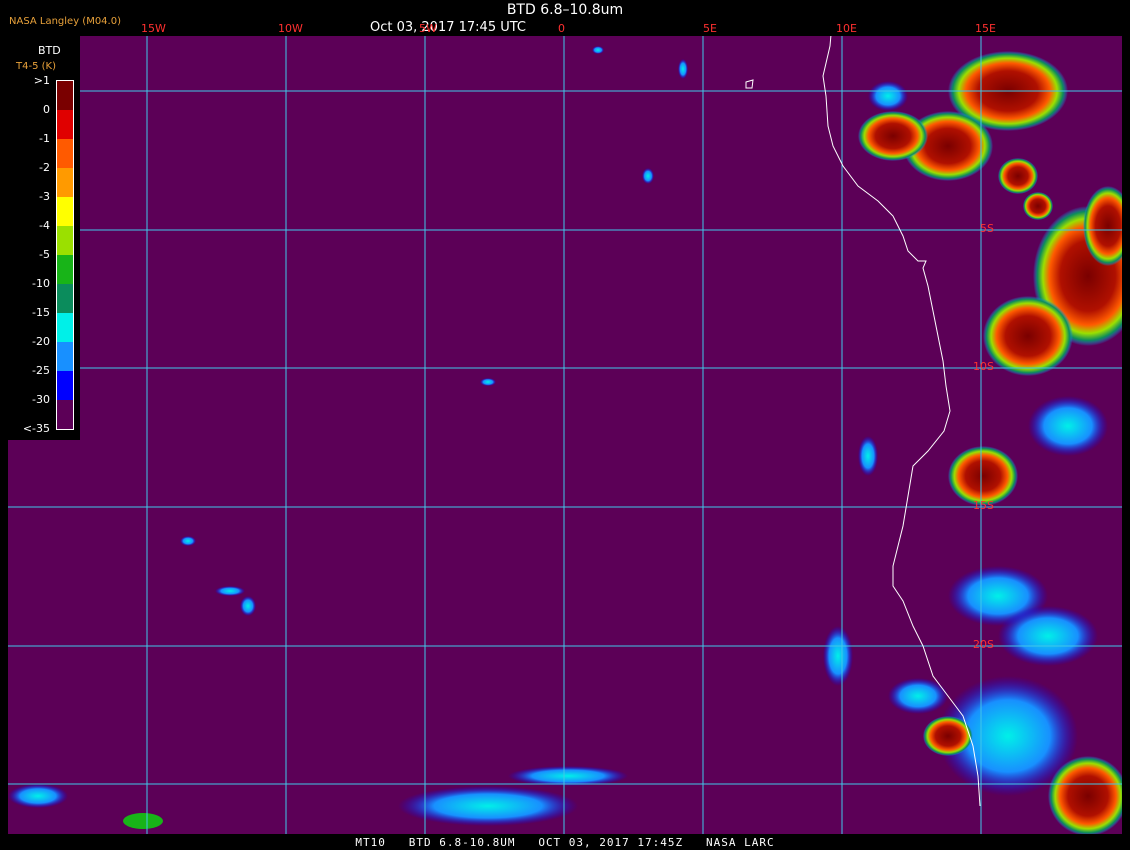 The image size is (1130, 850). What do you see at coordinates (41, 370) in the screenshot?
I see `legend-tick-label: -25` at bounding box center [41, 370].